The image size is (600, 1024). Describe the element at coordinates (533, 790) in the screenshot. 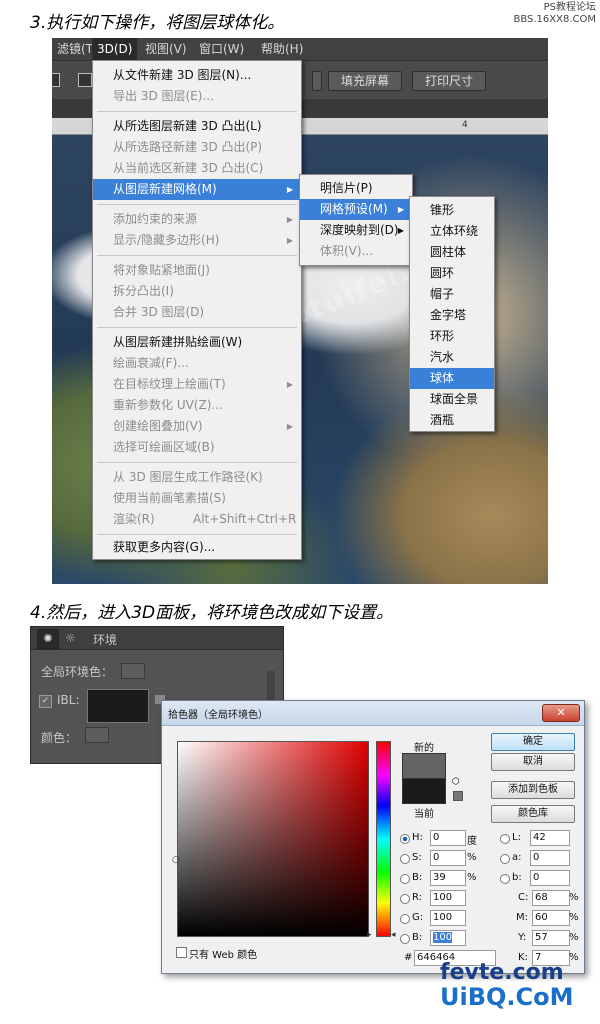

I see `add-to-swatches-button: 添加到色板` at that location.